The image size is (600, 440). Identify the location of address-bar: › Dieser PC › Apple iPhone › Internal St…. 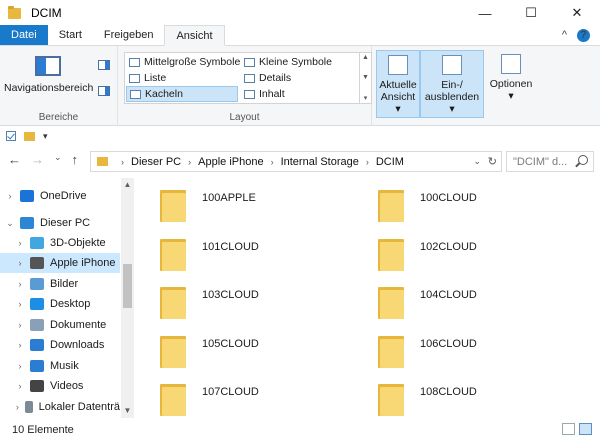
(296, 161).